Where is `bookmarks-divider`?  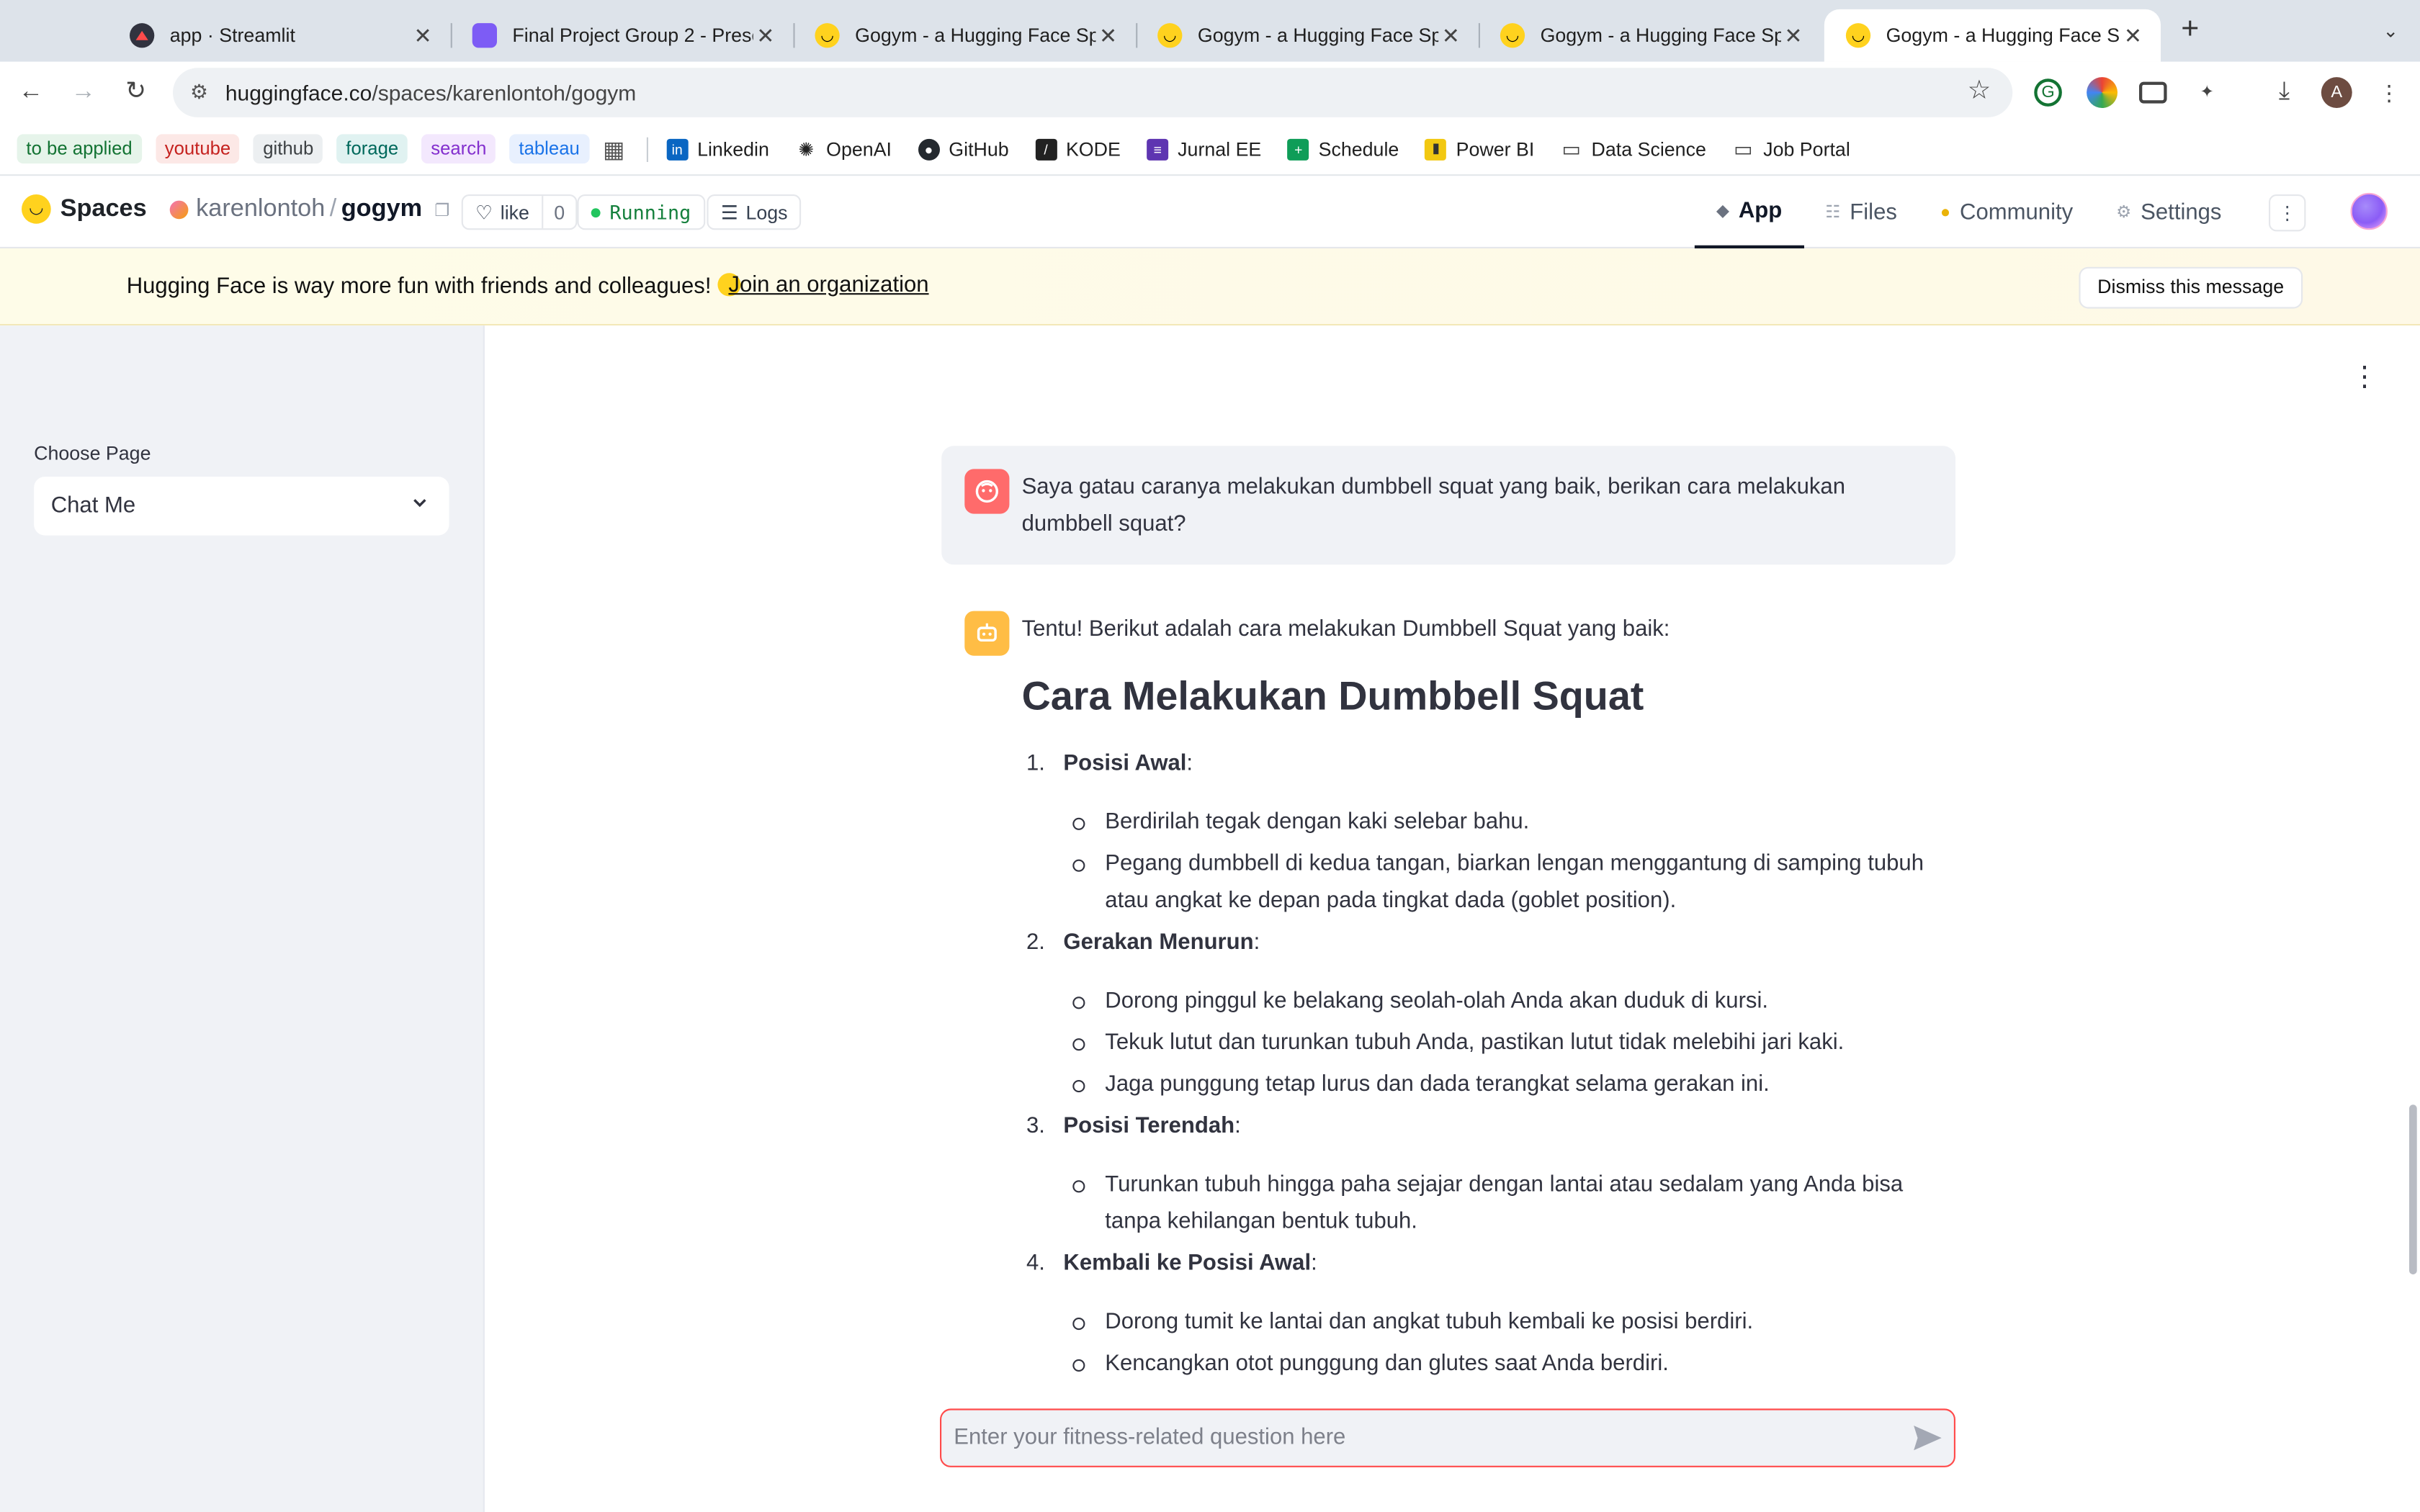 bookmarks-divider is located at coordinates (647, 148).